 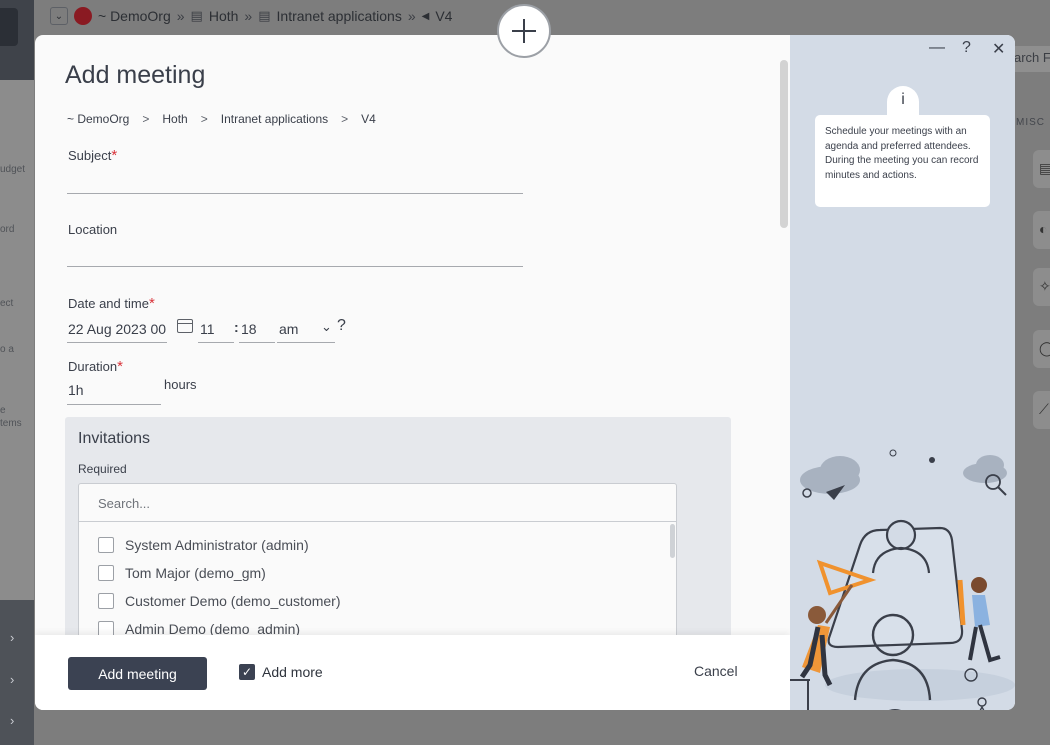 I want to click on background-breadcrumb-item: Intranet applications, so click(x=339, y=16).